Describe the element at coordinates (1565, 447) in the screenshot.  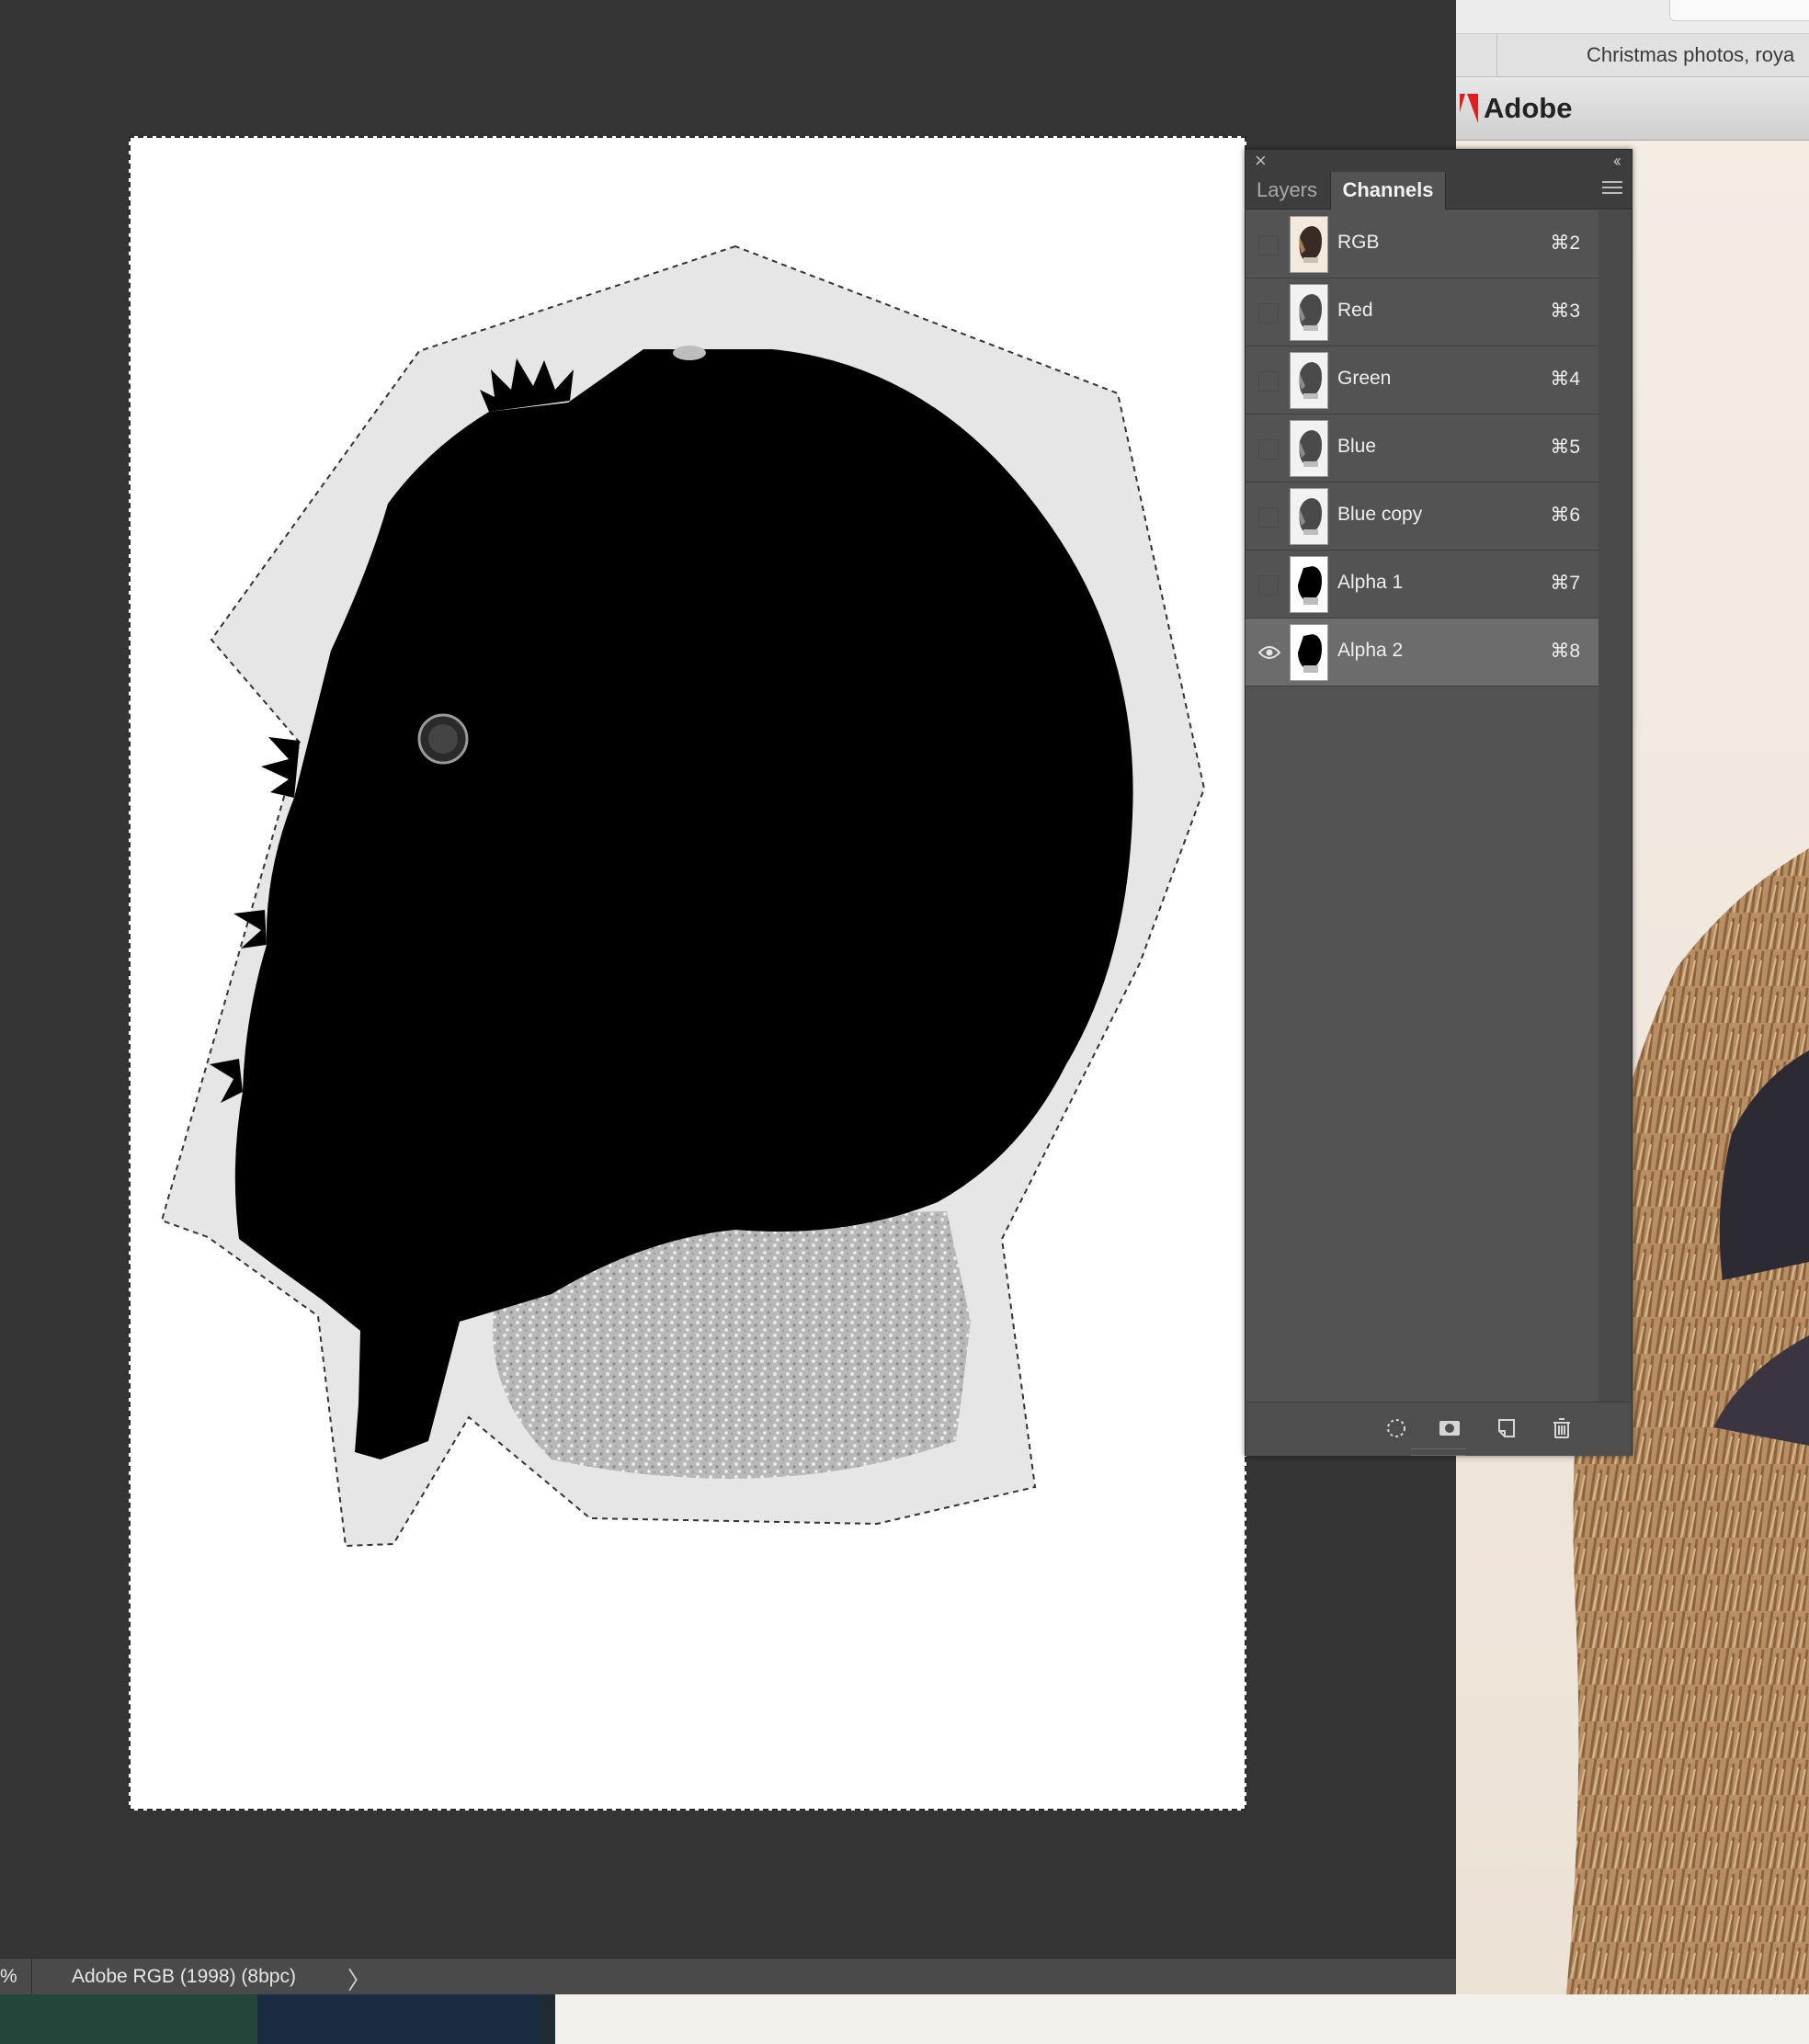
I see `channel-shortcut: ⌘5` at that location.